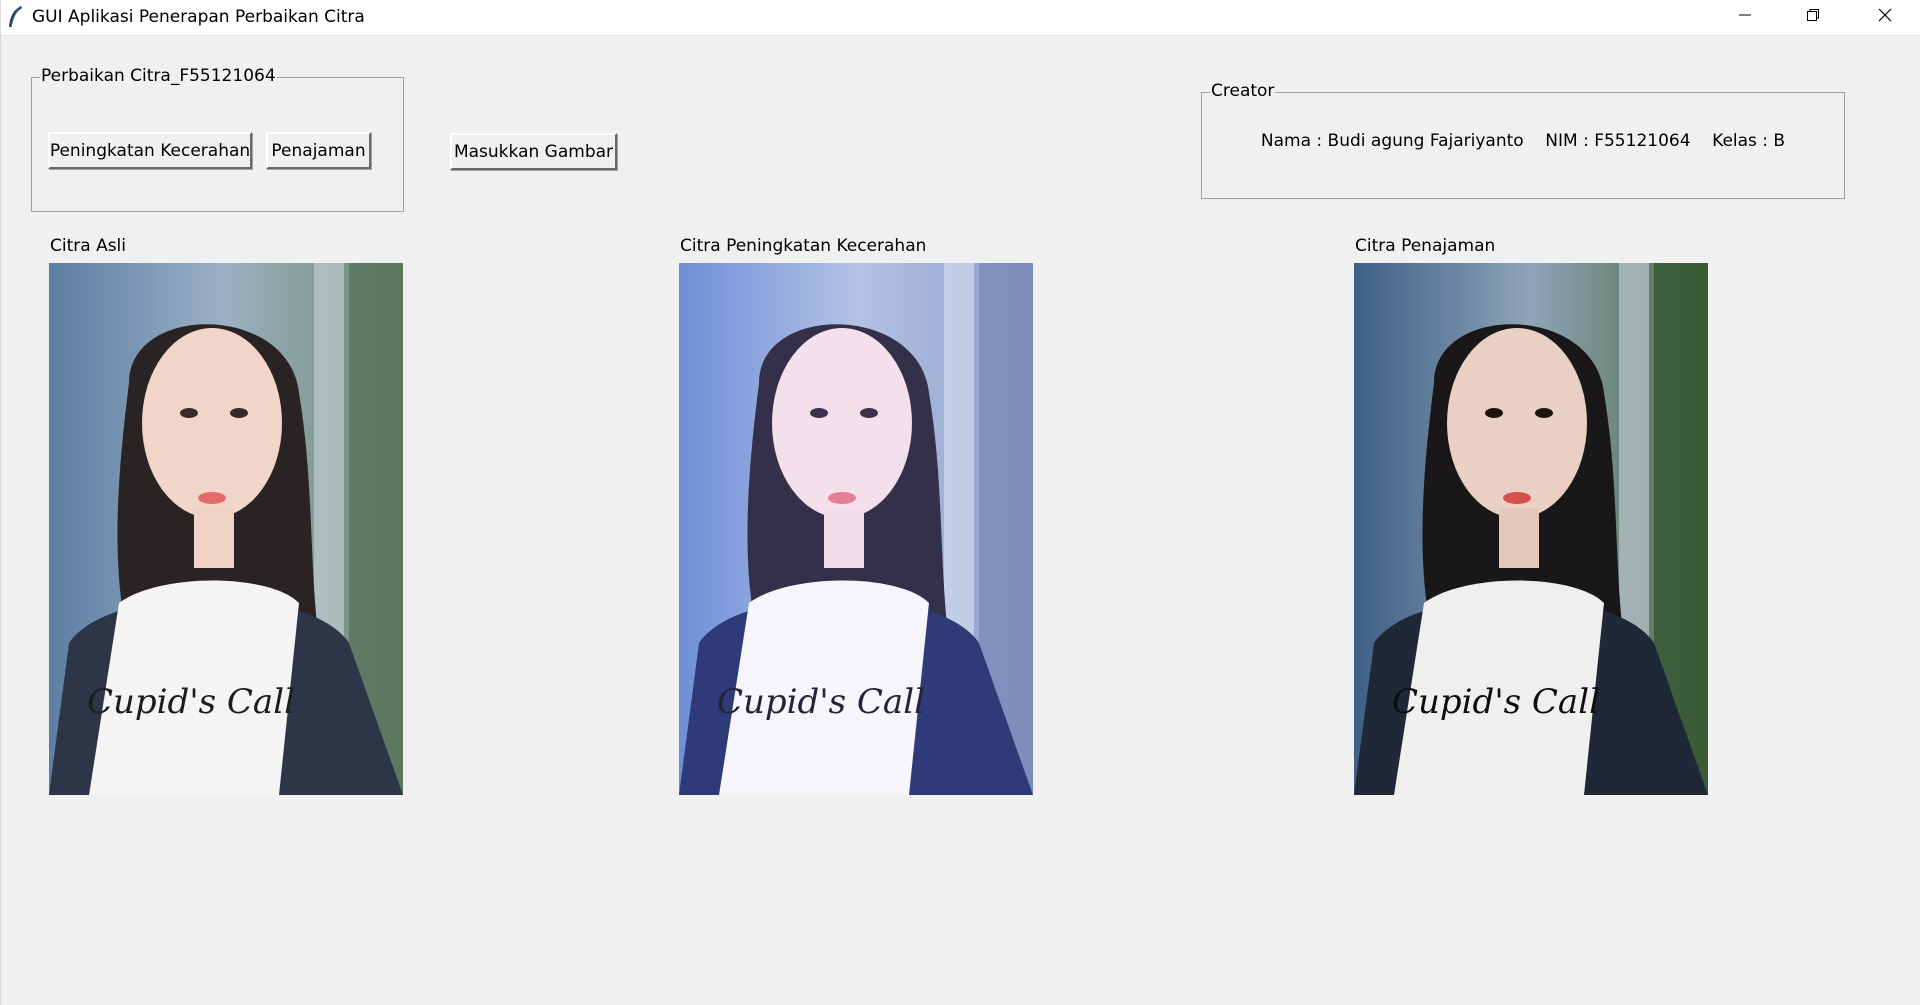 This screenshot has width=1920, height=1005. I want to click on restore-icon, so click(1813, 17).